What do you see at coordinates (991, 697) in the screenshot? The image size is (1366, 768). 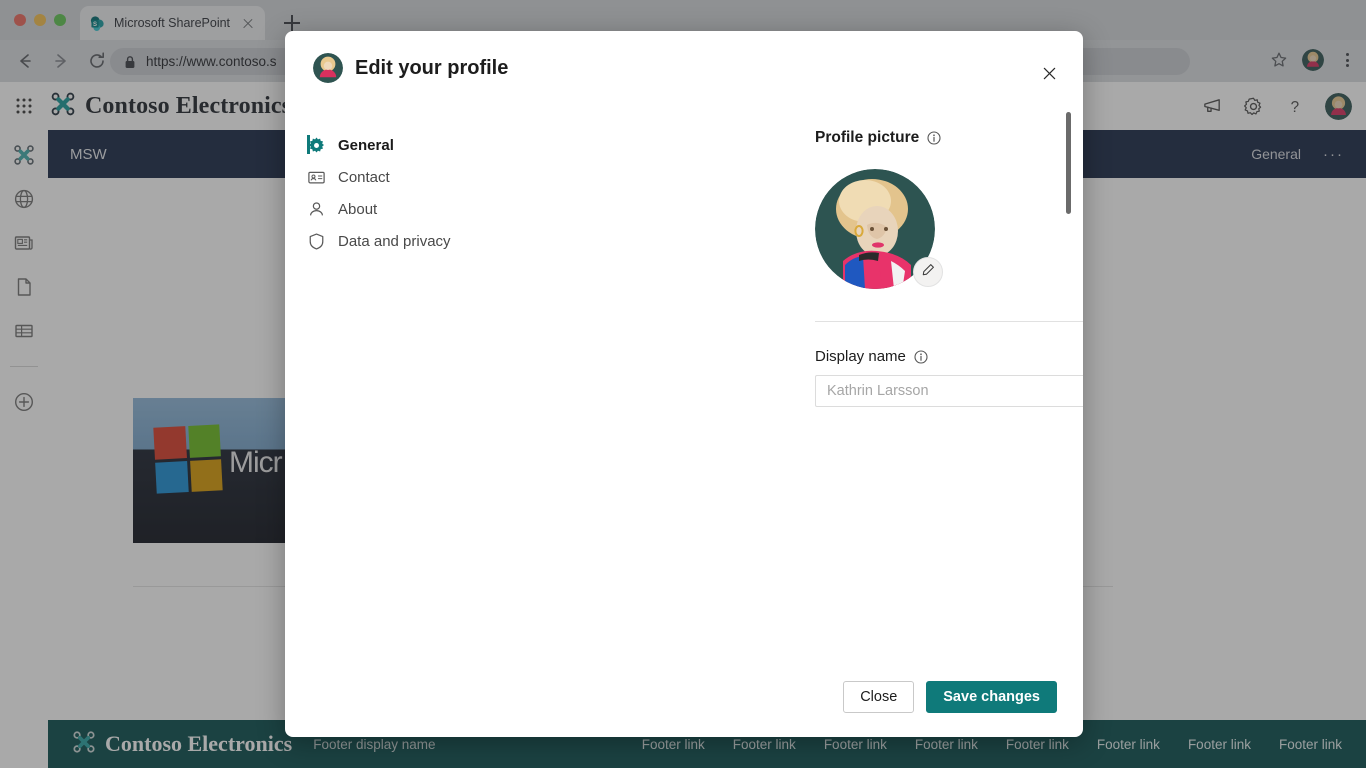 I see `save-changes-button: Save changes` at bounding box center [991, 697].